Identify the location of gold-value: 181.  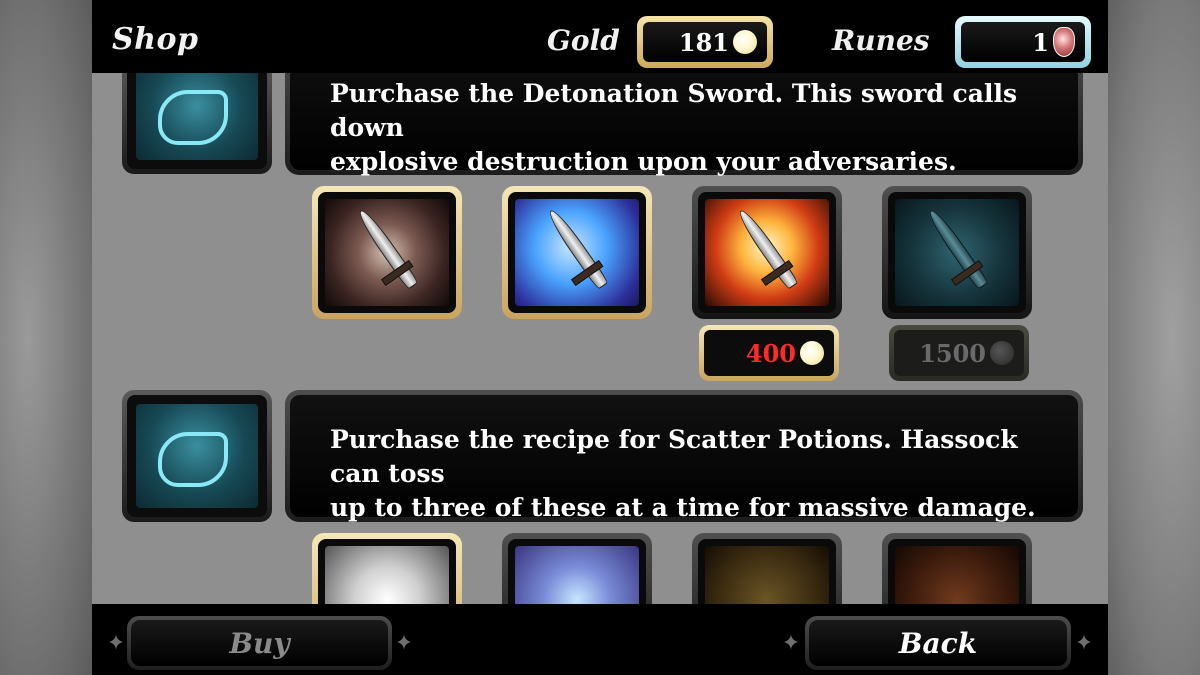
(703, 42).